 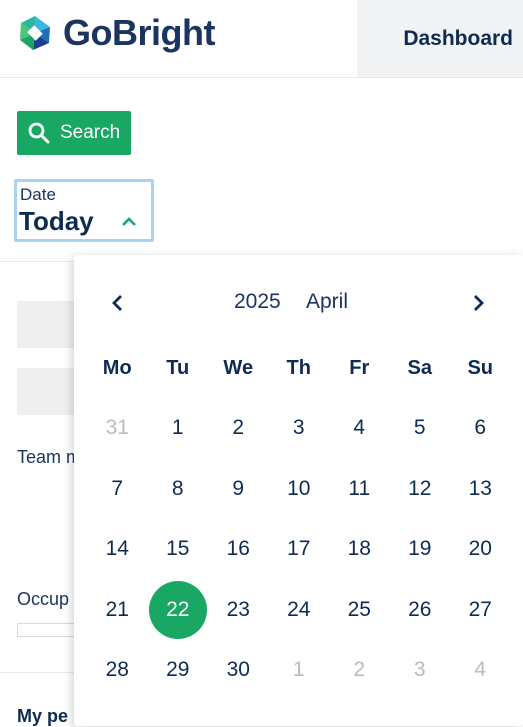 I want to click on calendar-day-label: 26, so click(x=420, y=609).